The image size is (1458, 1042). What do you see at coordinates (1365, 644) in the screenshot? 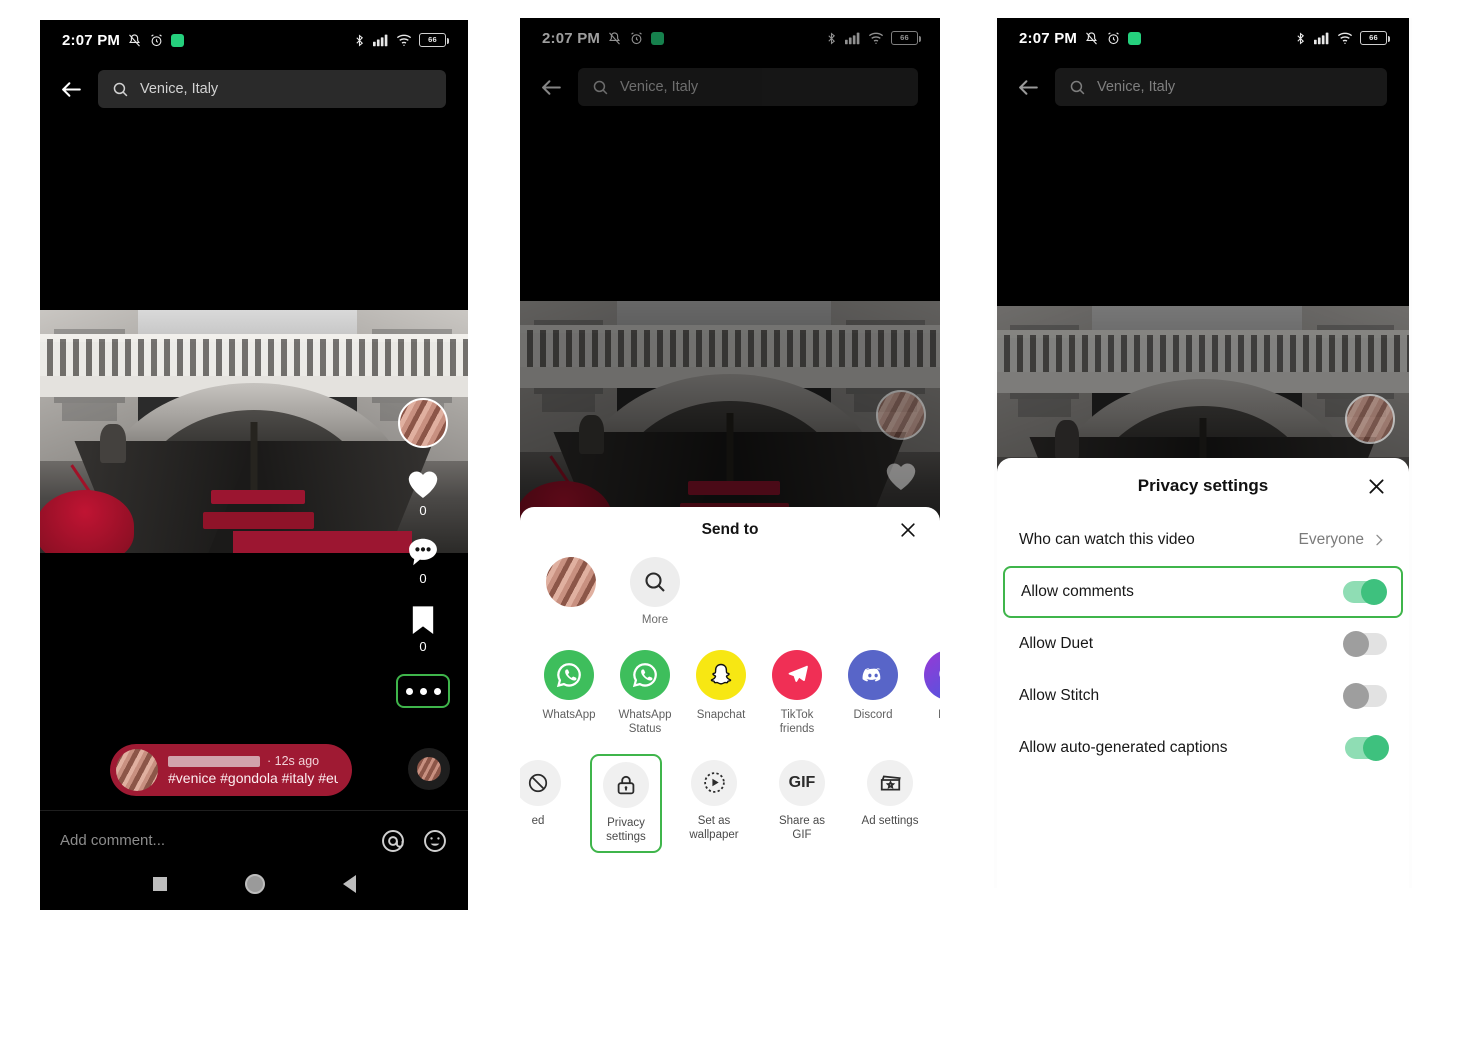
I see `allow-duet-toggle` at bounding box center [1365, 644].